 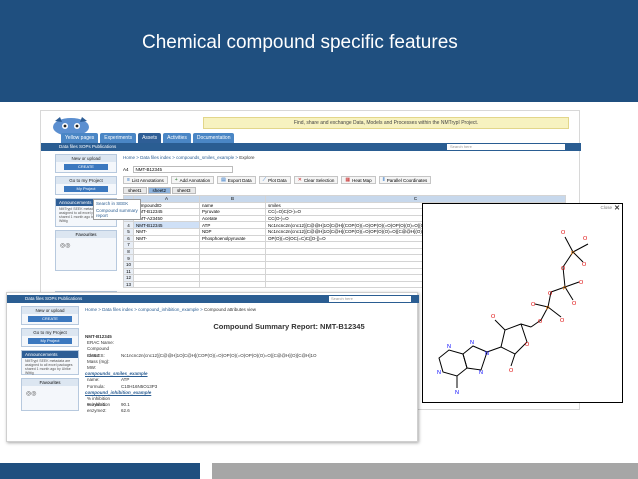 What do you see at coordinates (50, 341) in the screenshot?
I see `my-project-button-2: My Project` at bounding box center [50, 341].